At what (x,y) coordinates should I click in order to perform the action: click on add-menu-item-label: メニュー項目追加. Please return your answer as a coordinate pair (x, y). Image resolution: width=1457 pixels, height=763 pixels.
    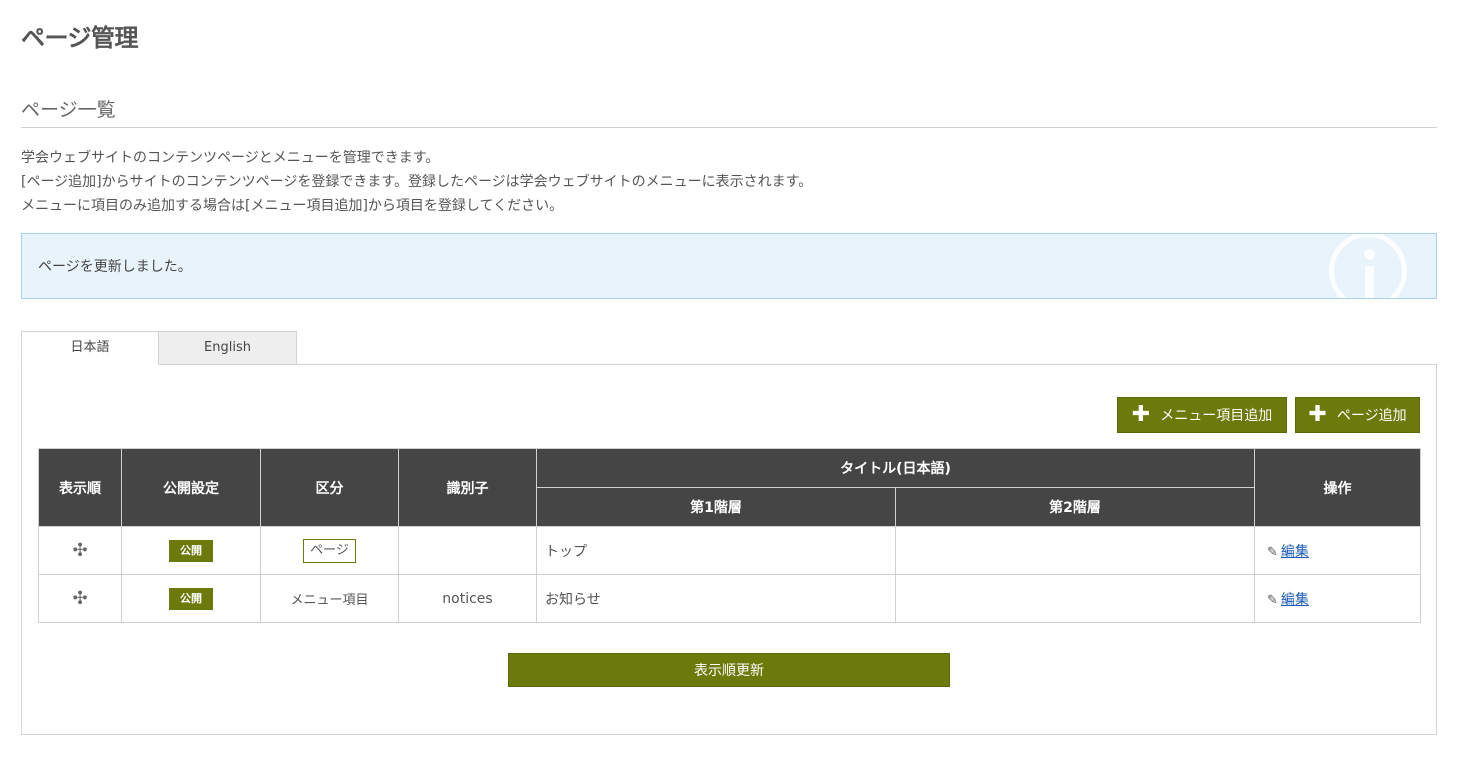
    Looking at the image, I should click on (1216, 416).